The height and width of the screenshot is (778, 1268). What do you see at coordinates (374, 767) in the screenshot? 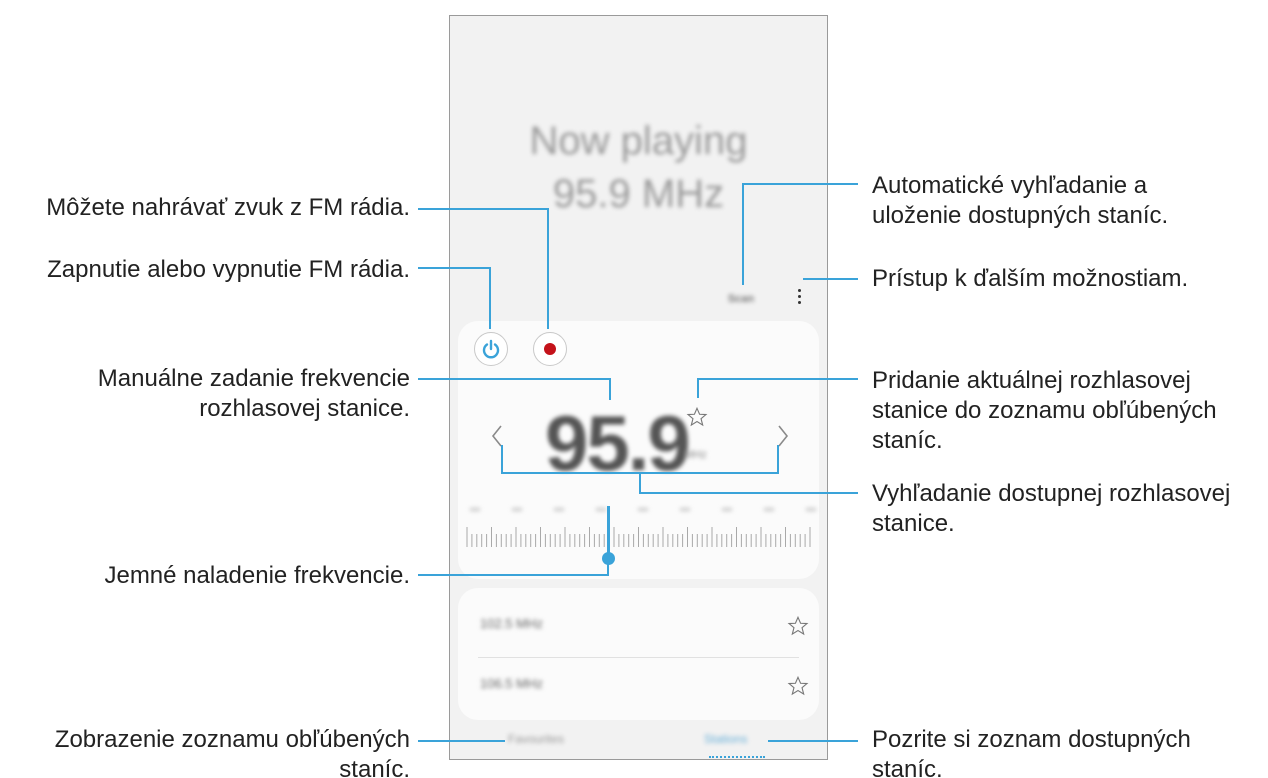
I see `callout-favorites-line2: staníc.` at bounding box center [374, 767].